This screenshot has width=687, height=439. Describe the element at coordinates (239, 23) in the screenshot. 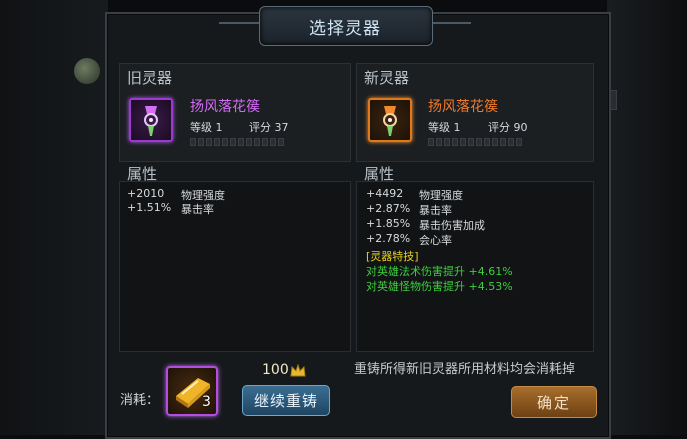

I see `title-ornament-left` at that location.